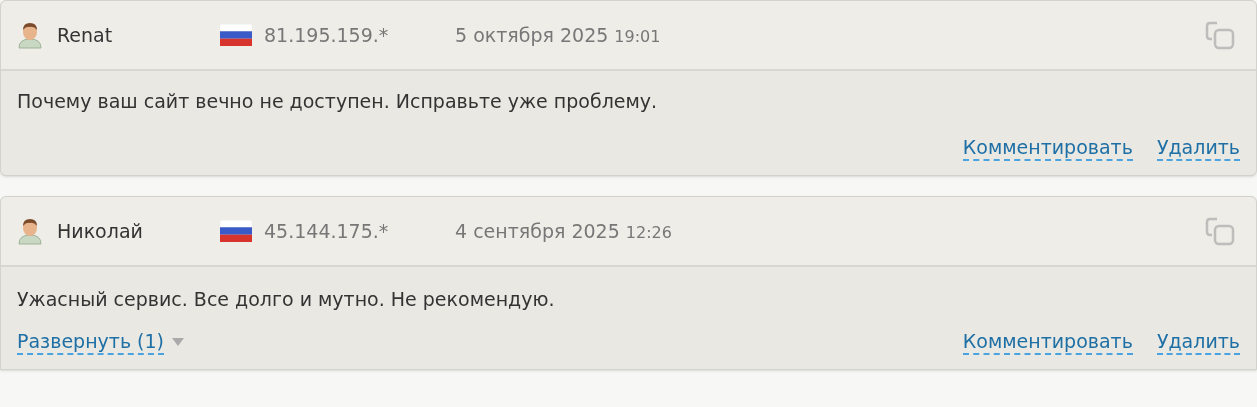 This screenshot has width=1257, height=407. Describe the element at coordinates (327, 231) in the screenshot. I see `ip-address: 45.144.175.*` at that location.